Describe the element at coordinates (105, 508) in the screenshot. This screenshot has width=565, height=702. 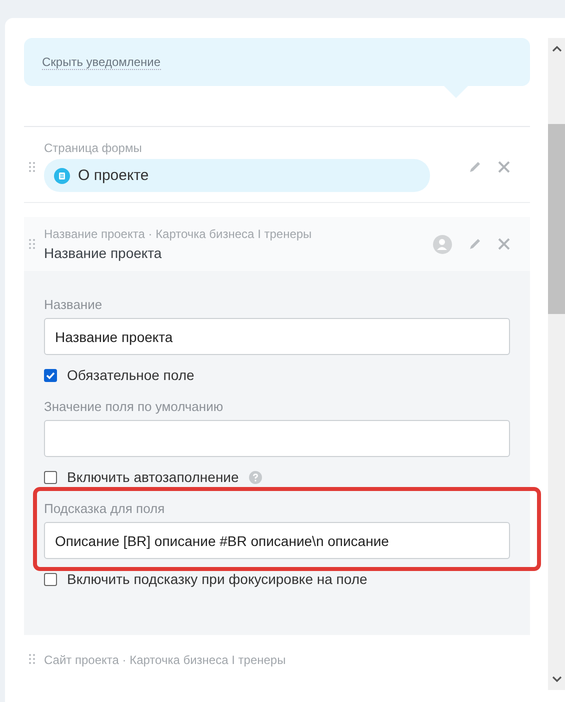
I see `field-label: Подсказка для поля` at that location.